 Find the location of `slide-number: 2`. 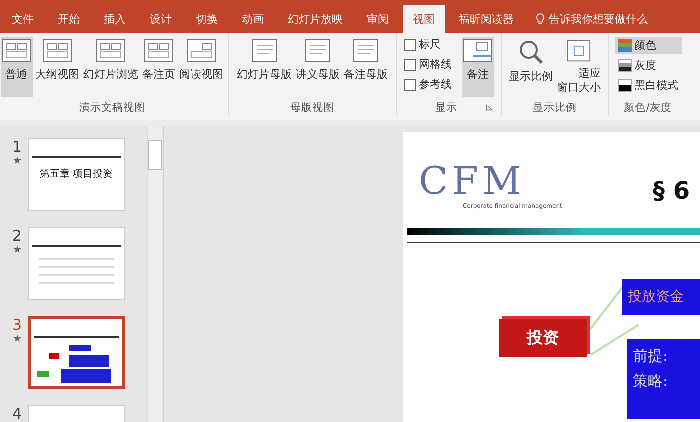

slide-number: 2 is located at coordinates (17, 236).